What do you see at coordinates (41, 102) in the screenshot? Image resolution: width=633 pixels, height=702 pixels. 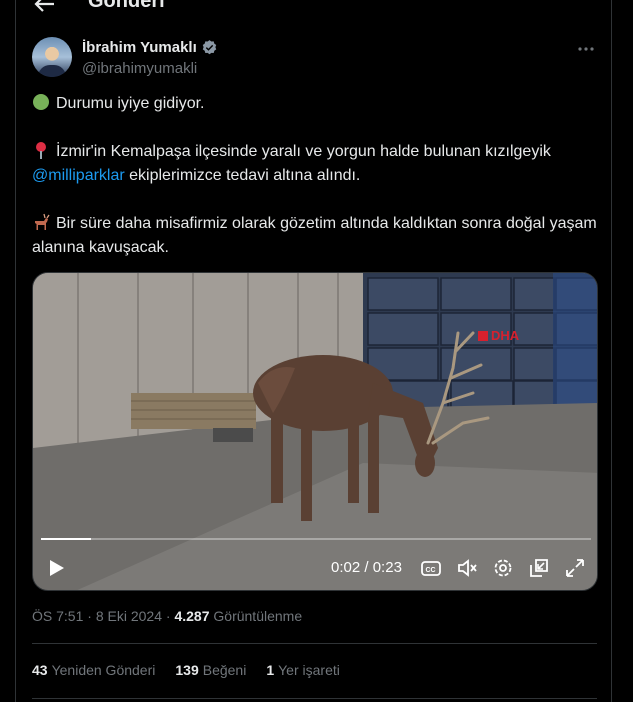 I see `green-circle-icon` at bounding box center [41, 102].